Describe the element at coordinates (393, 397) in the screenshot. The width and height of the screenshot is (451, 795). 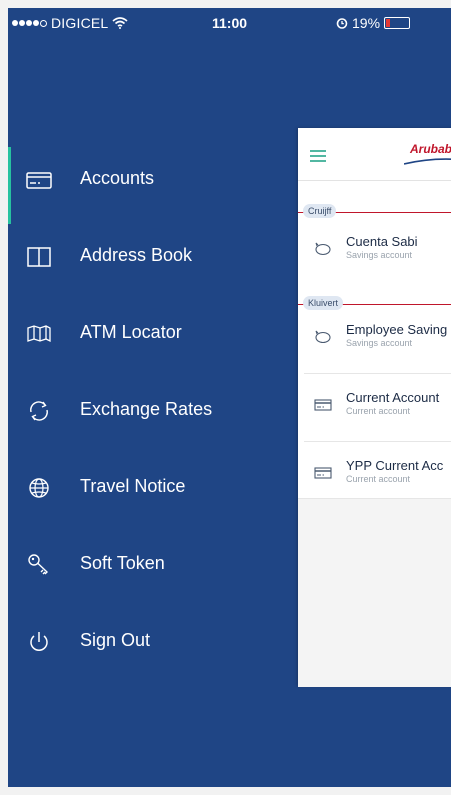
I see `account-name: Current Account` at that location.